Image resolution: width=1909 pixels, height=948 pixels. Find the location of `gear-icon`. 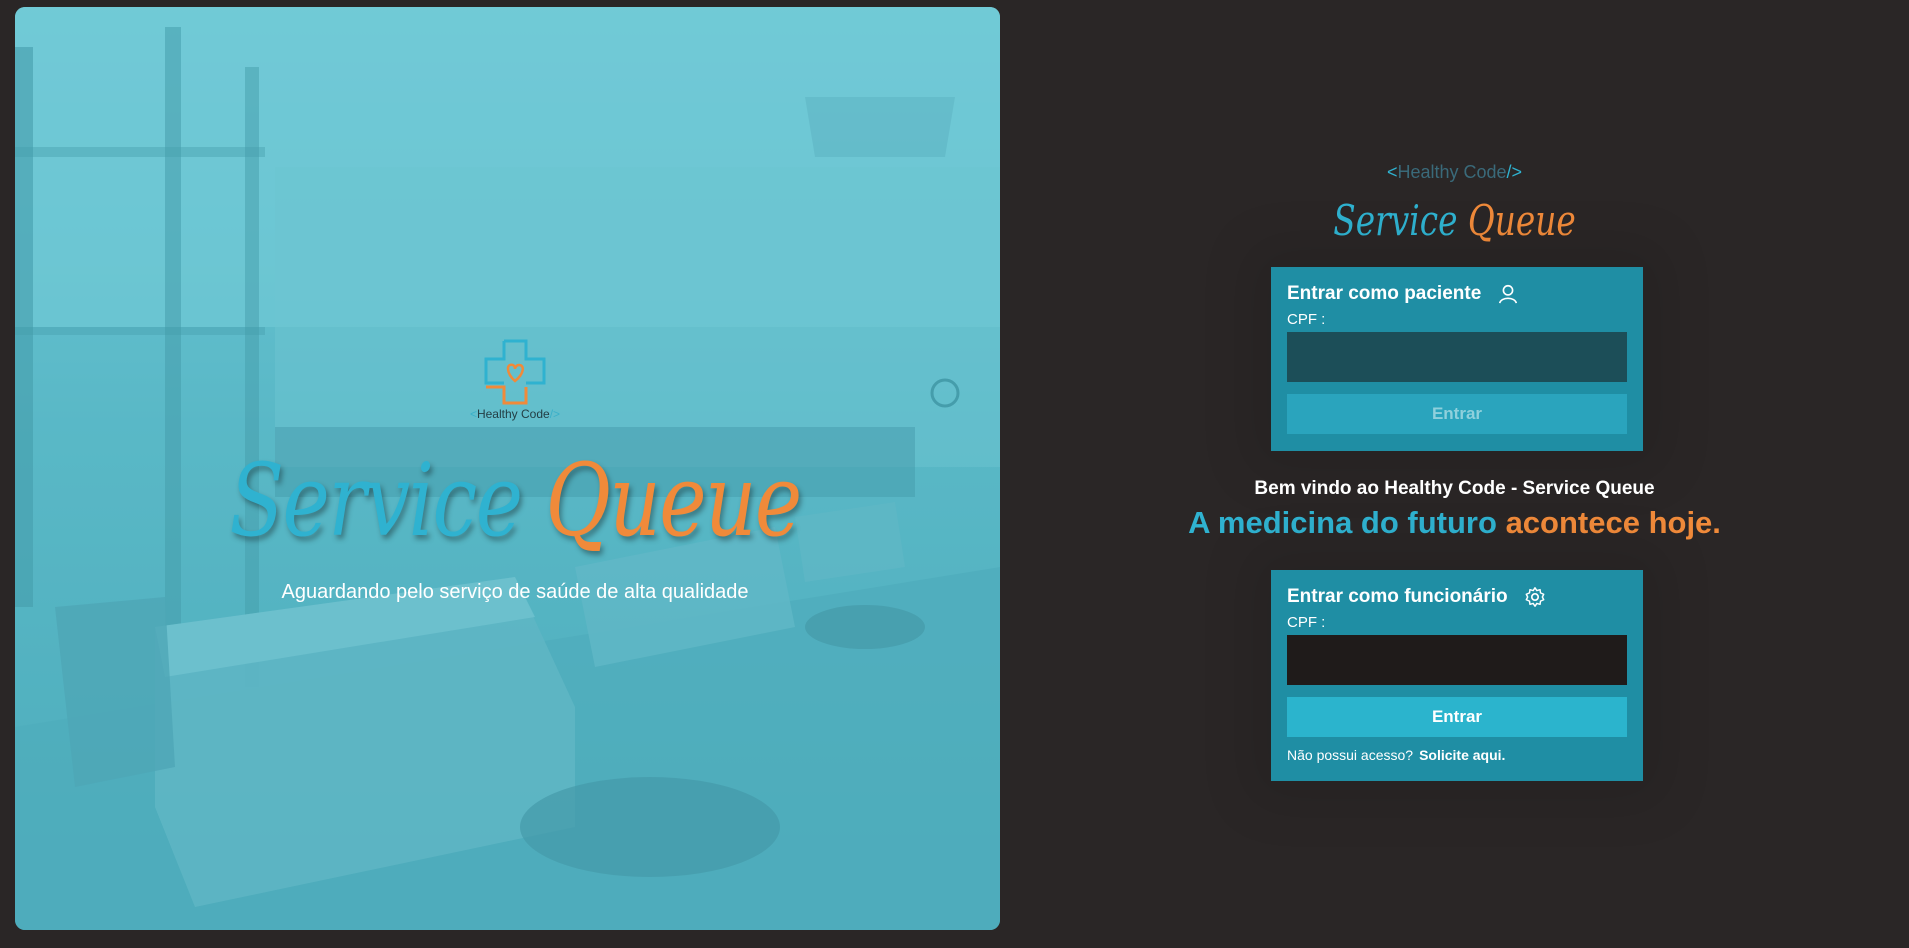

gear-icon is located at coordinates (1535, 597).